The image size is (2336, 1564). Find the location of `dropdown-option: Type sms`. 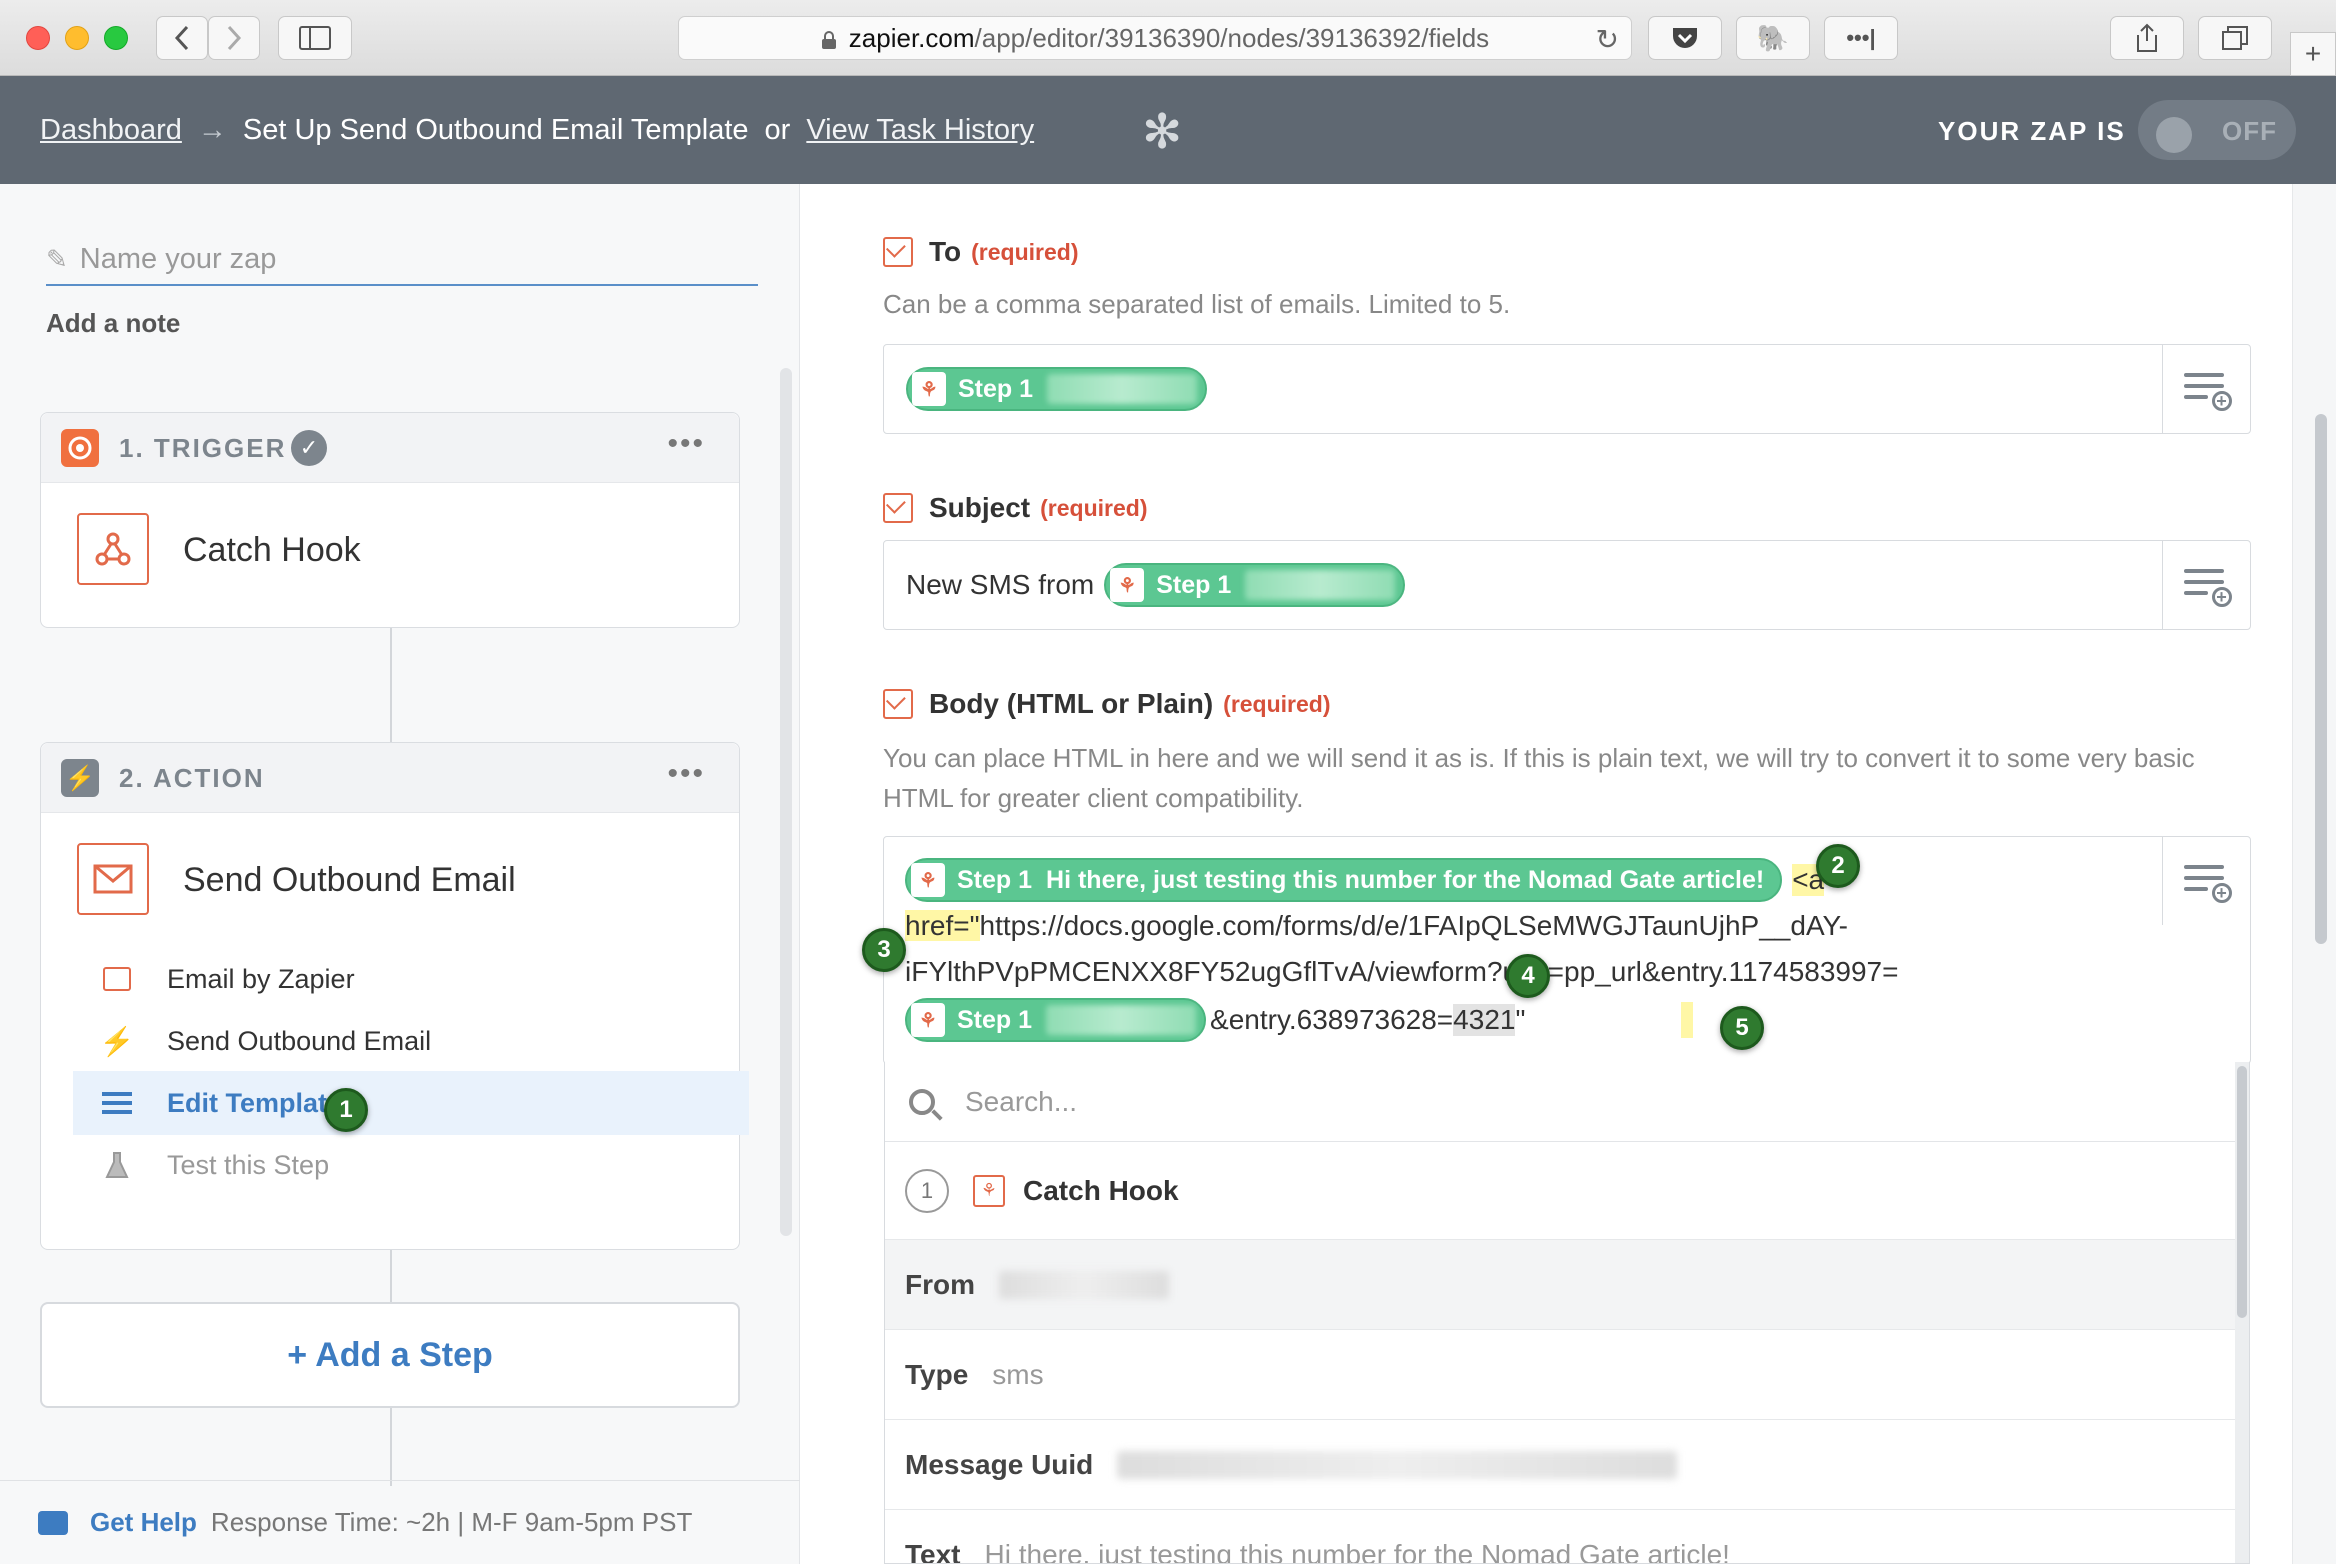

dropdown-option: Type sms is located at coordinates (1561, 1375).